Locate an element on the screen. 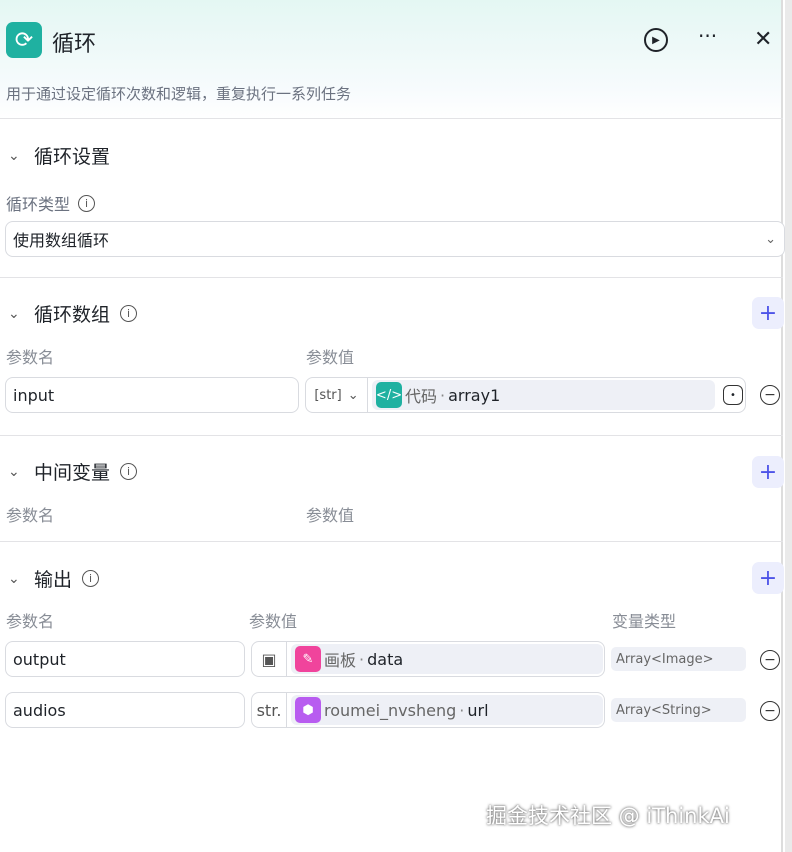 The height and width of the screenshot is (852, 792). type-select: [str] ⌄ is located at coordinates (337, 395).